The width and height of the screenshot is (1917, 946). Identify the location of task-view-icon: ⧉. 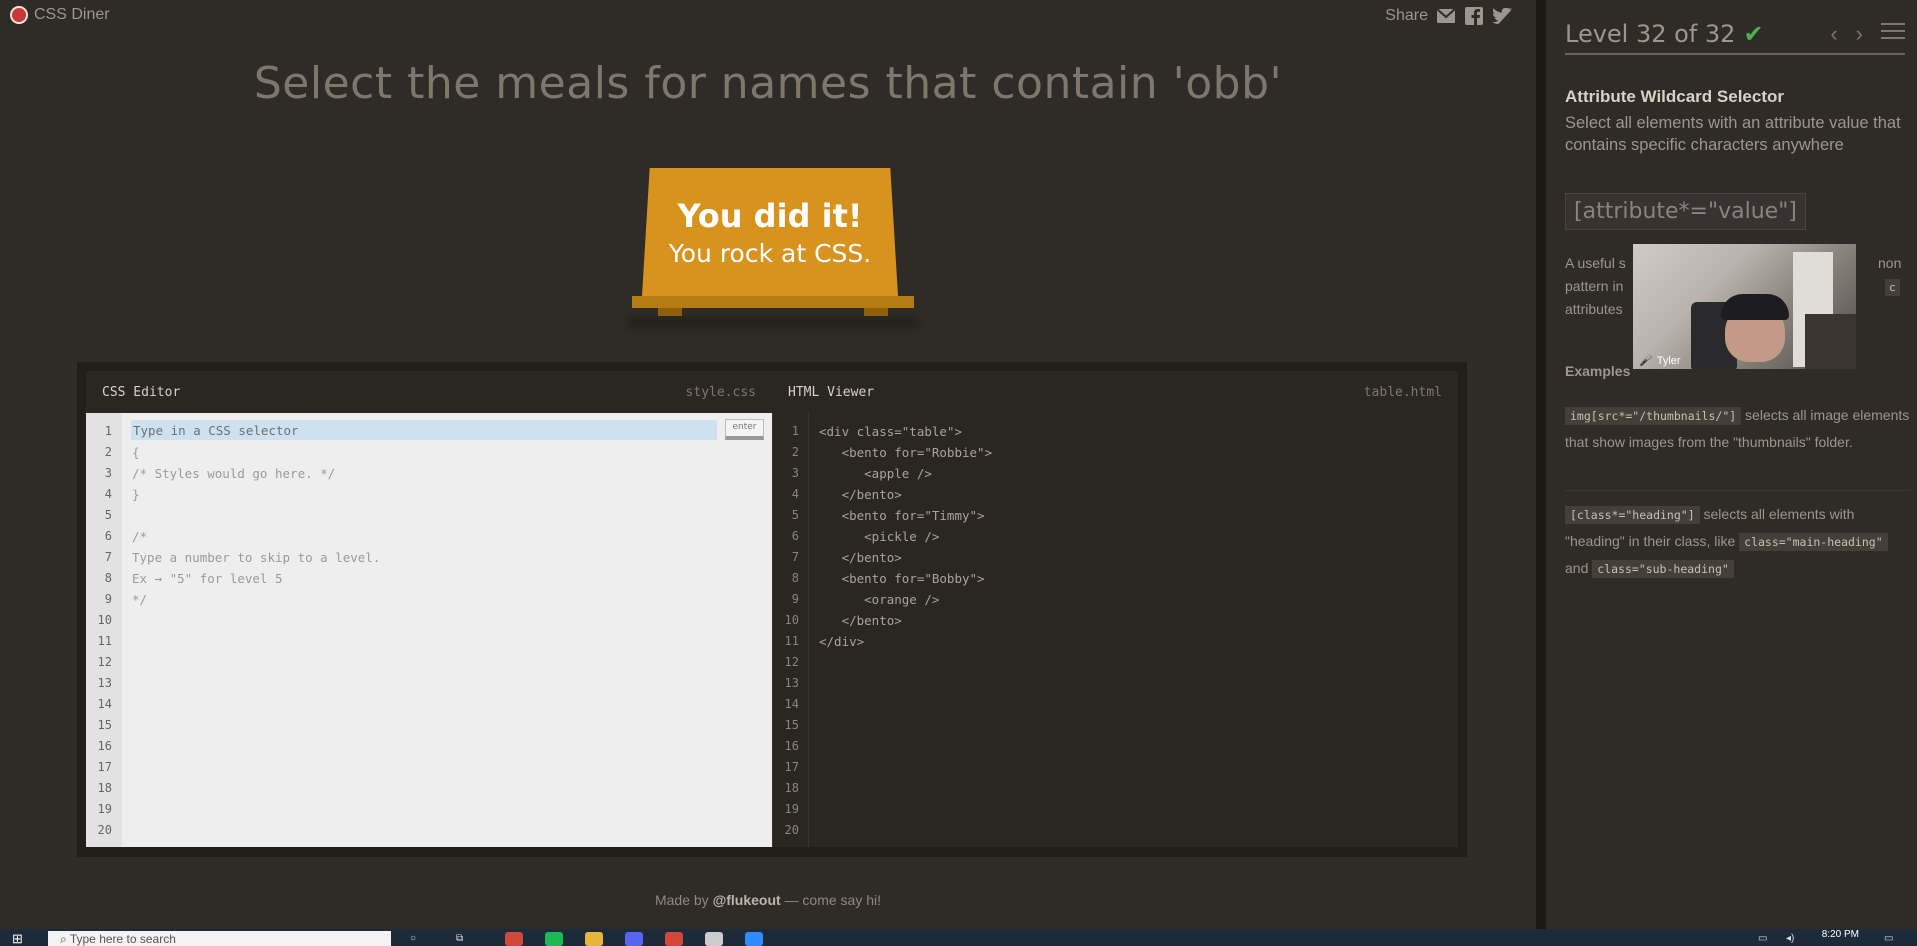
(459, 938).